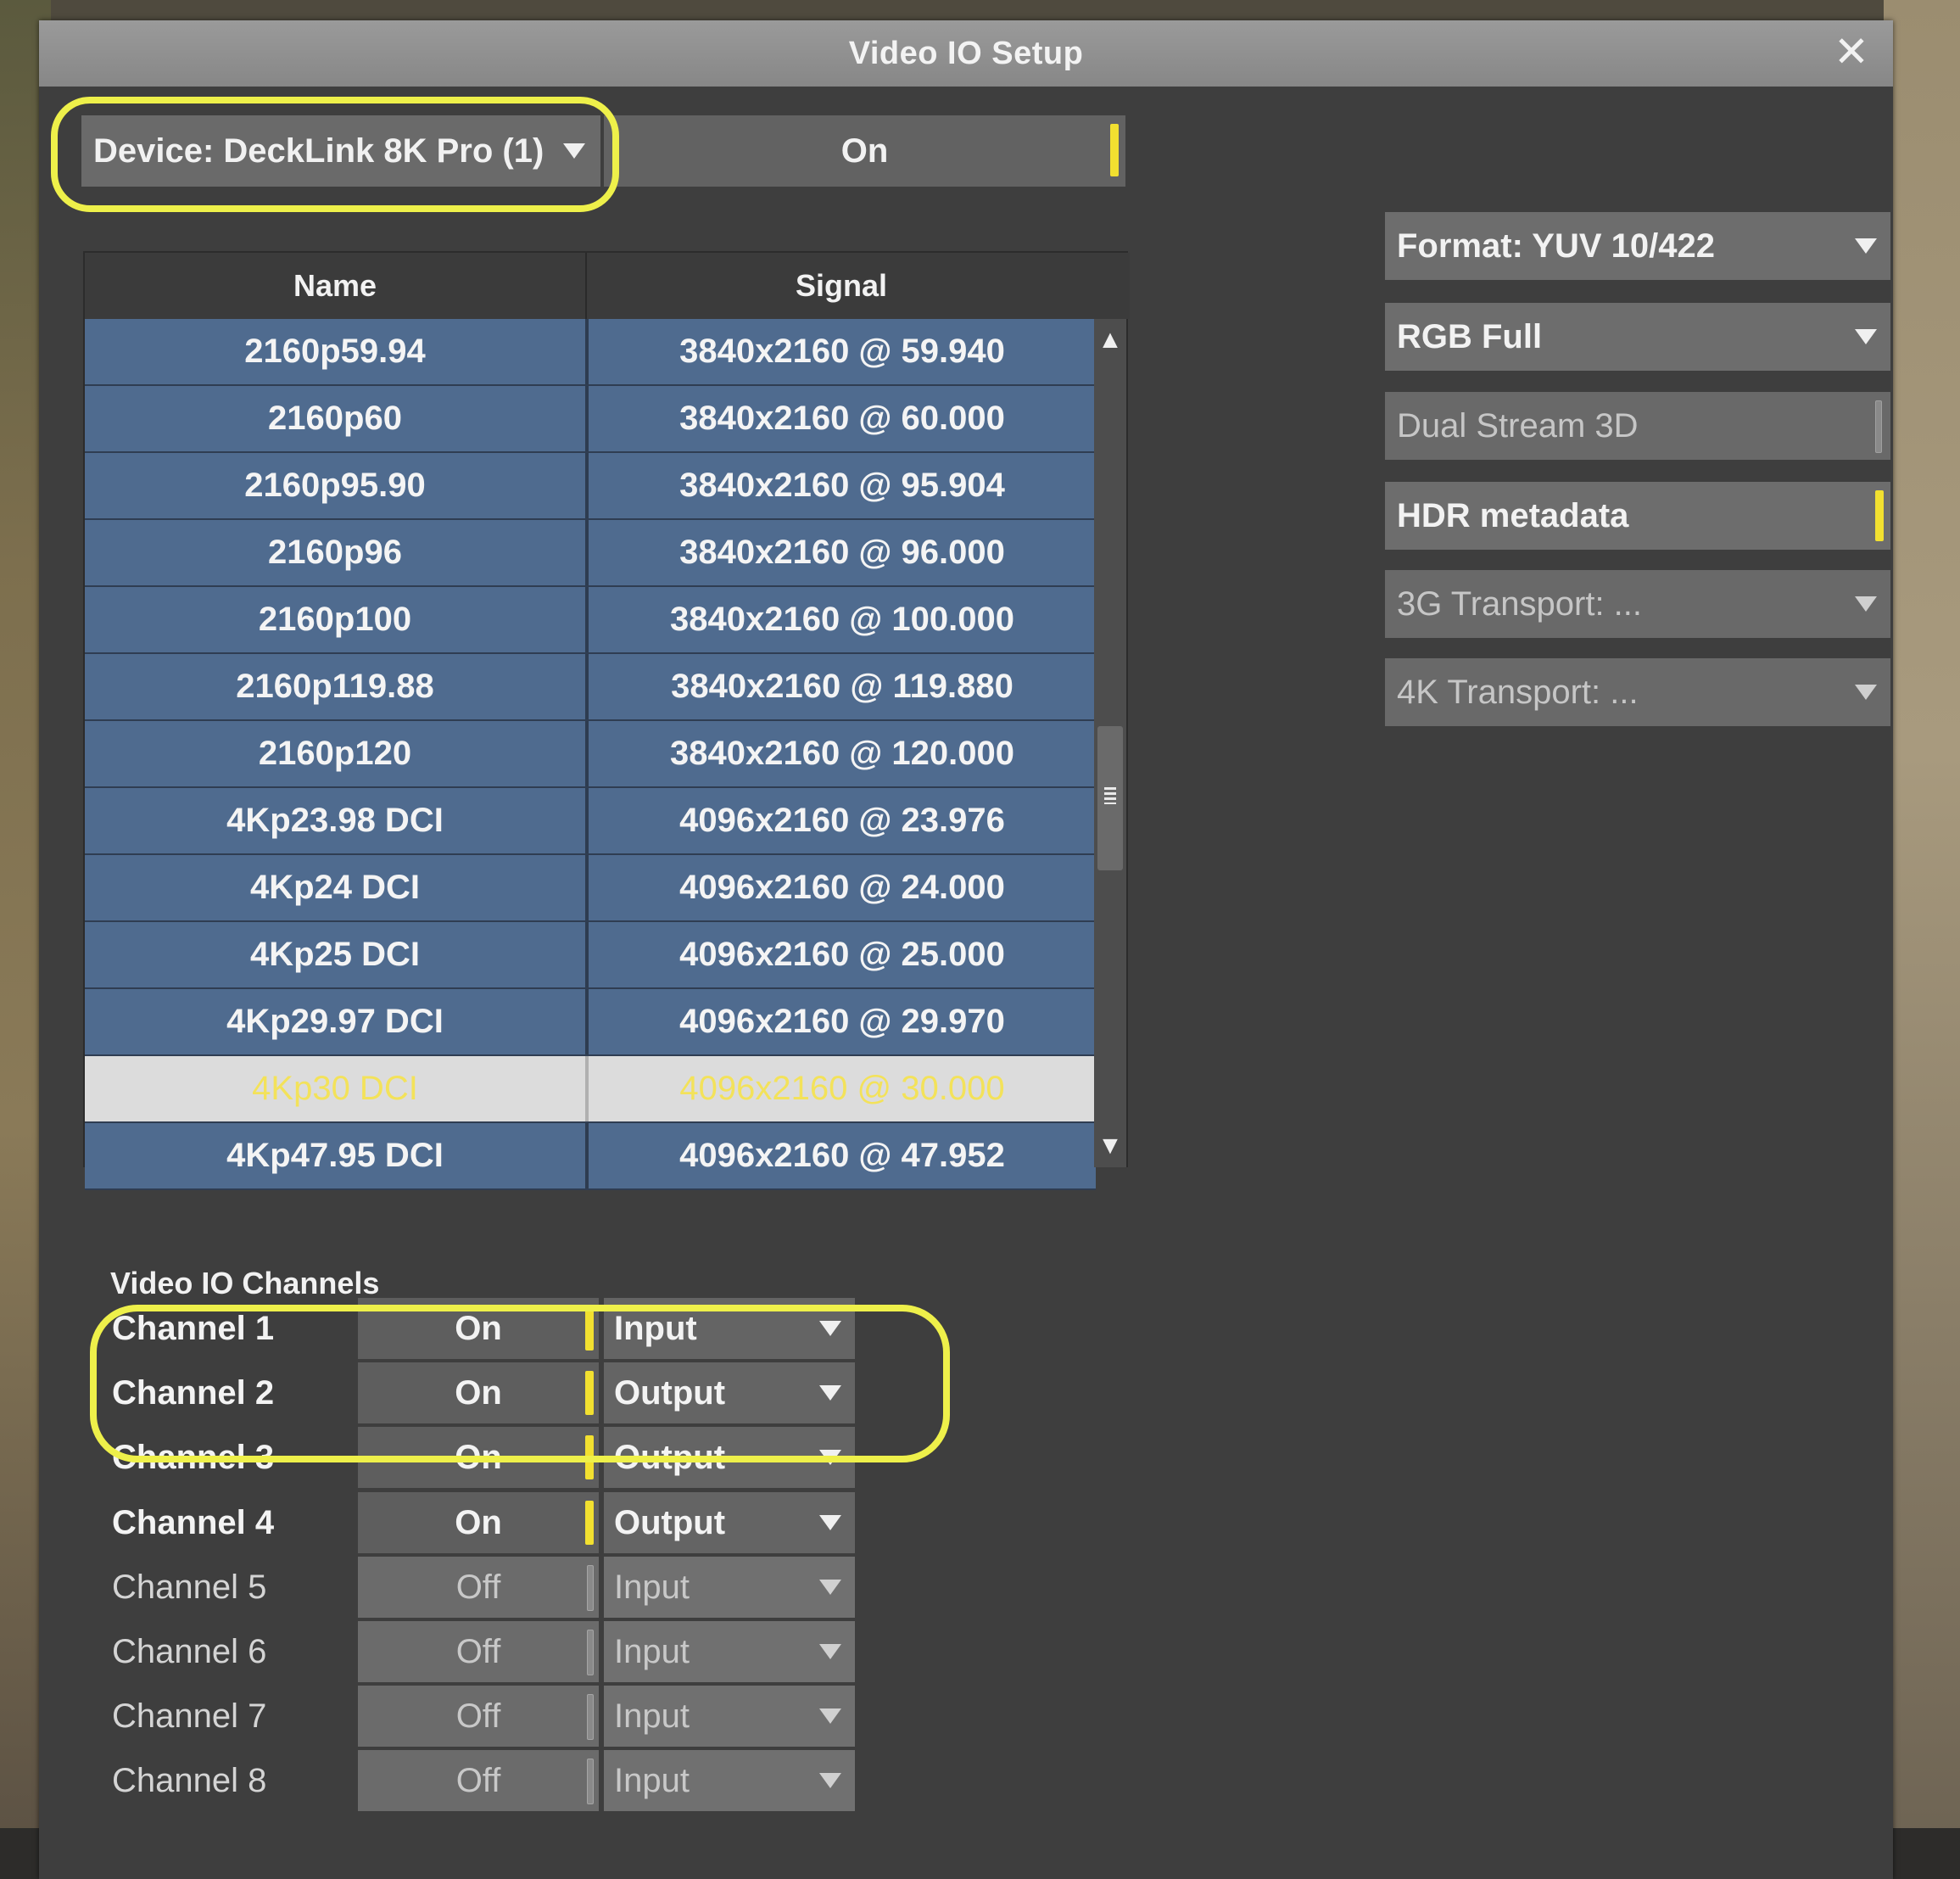  Describe the element at coordinates (1110, 1146) in the screenshot. I see `arrow-down-icon: ▼` at that location.